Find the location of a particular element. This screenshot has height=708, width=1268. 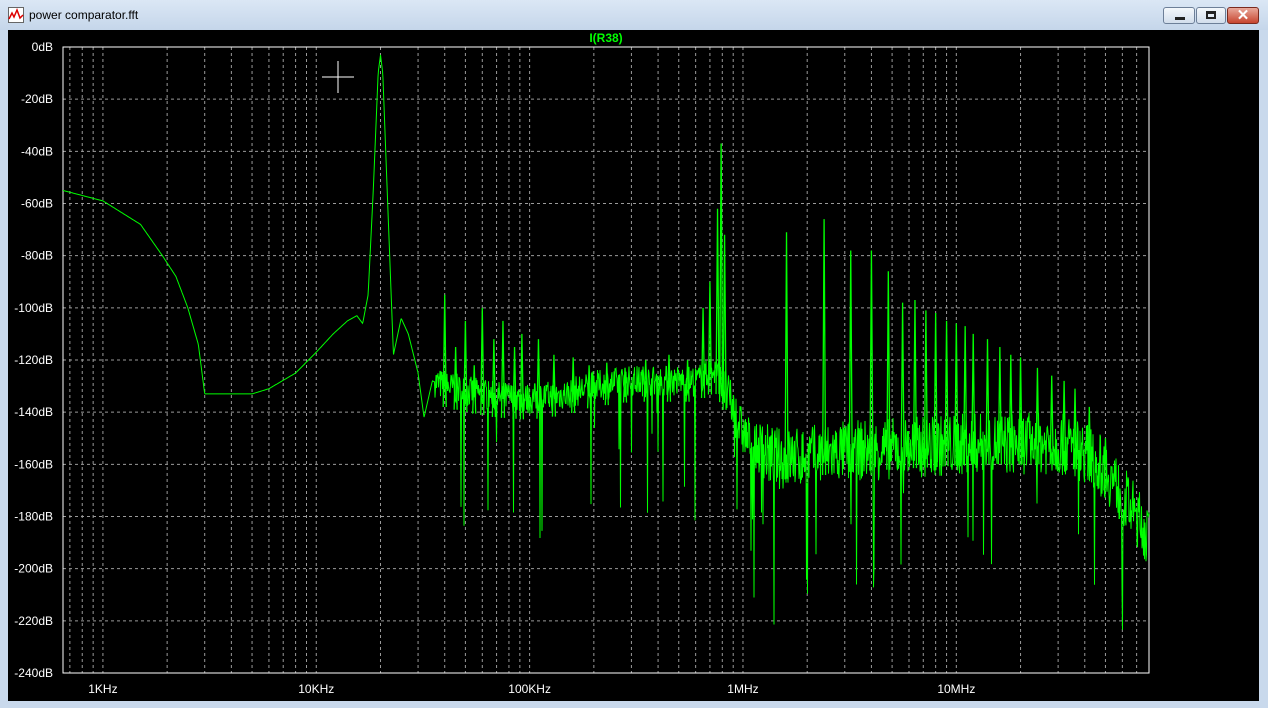

x-tick-label: 1MHz is located at coordinates (742, 689).